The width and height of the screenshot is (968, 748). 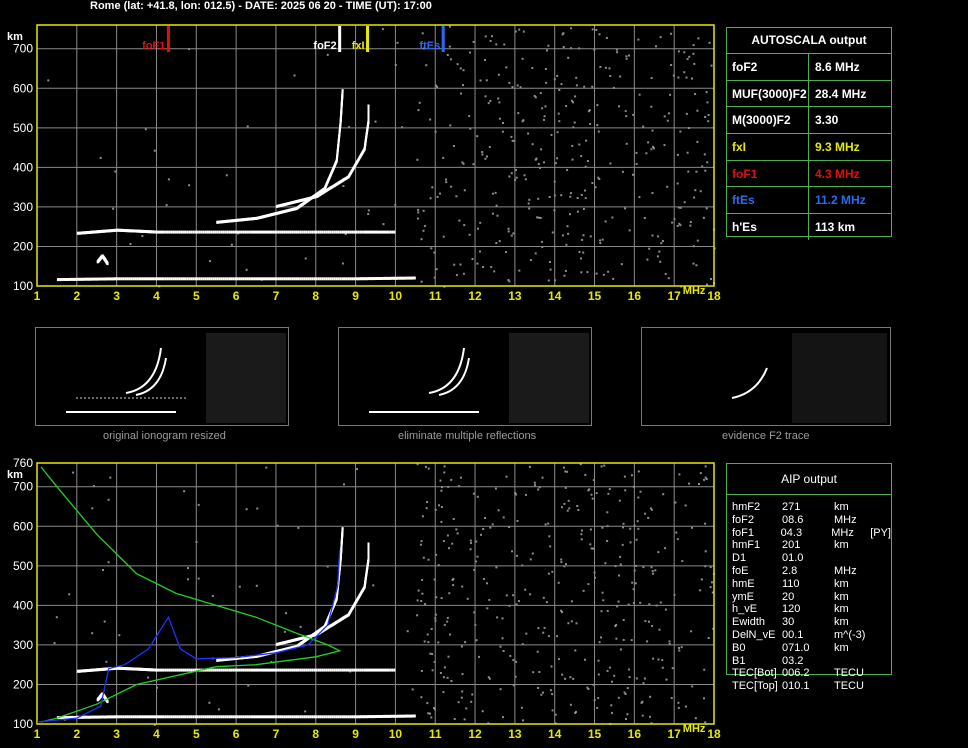 I want to click on x-tick-label: 5, so click(x=196, y=734).